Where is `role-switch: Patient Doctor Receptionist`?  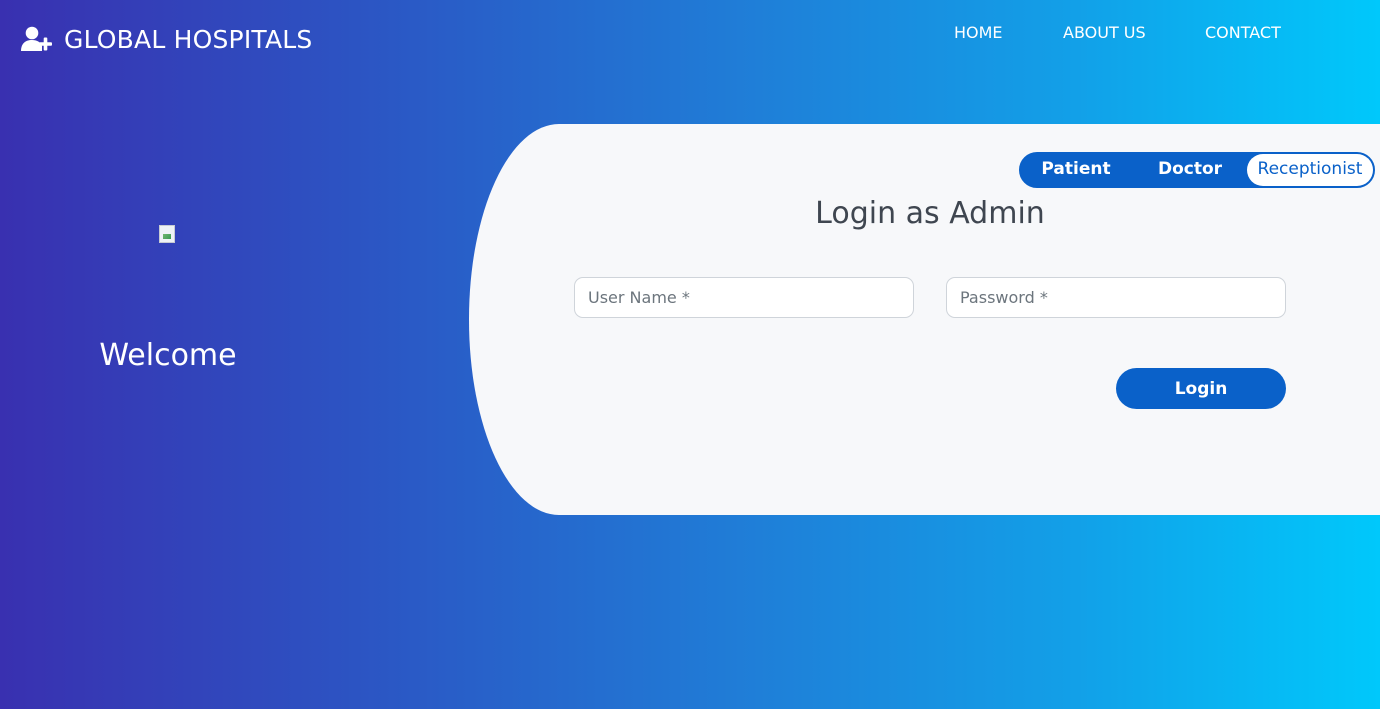 role-switch: Patient Doctor Receptionist is located at coordinates (1197, 170).